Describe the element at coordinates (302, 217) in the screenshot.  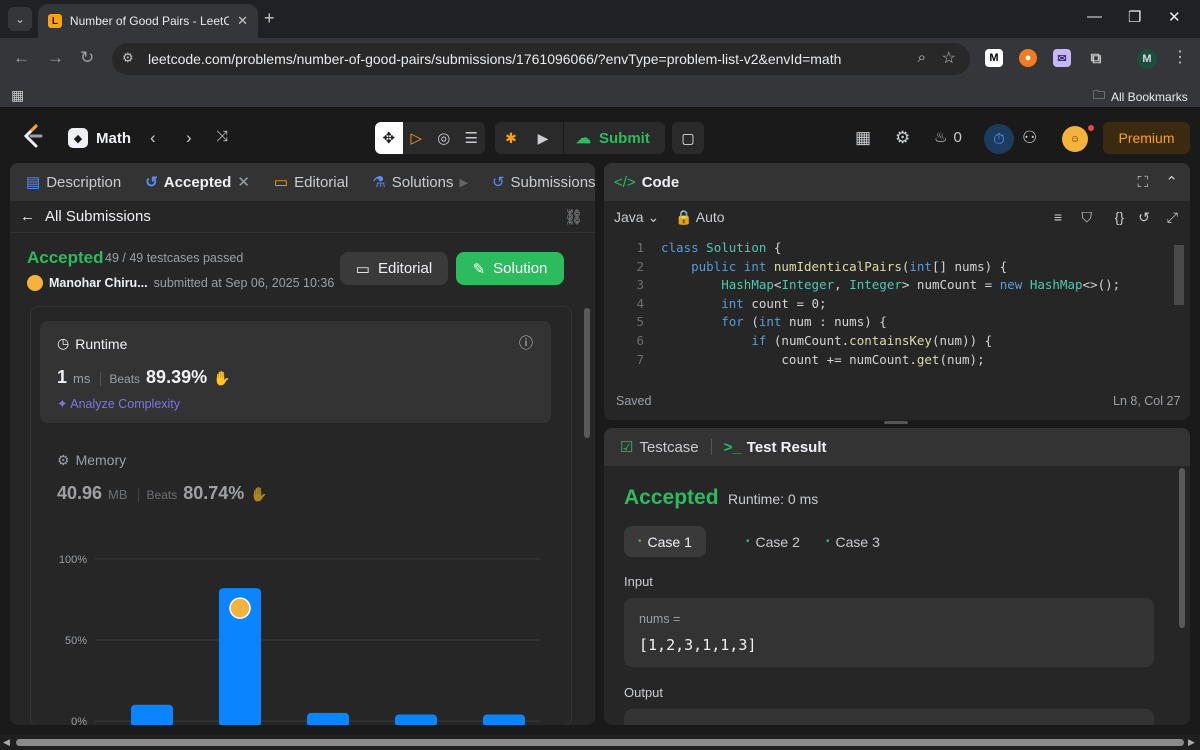
I see `back-to-submissions: ← All Submissions ⛓` at that location.